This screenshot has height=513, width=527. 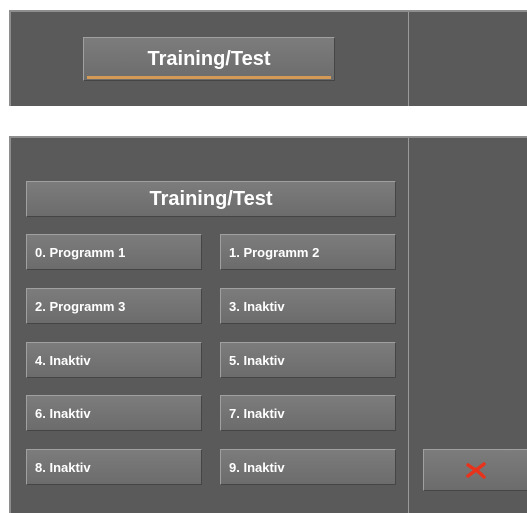 What do you see at coordinates (114, 252) in the screenshot?
I see `program-button-0: 0. Programm 1` at bounding box center [114, 252].